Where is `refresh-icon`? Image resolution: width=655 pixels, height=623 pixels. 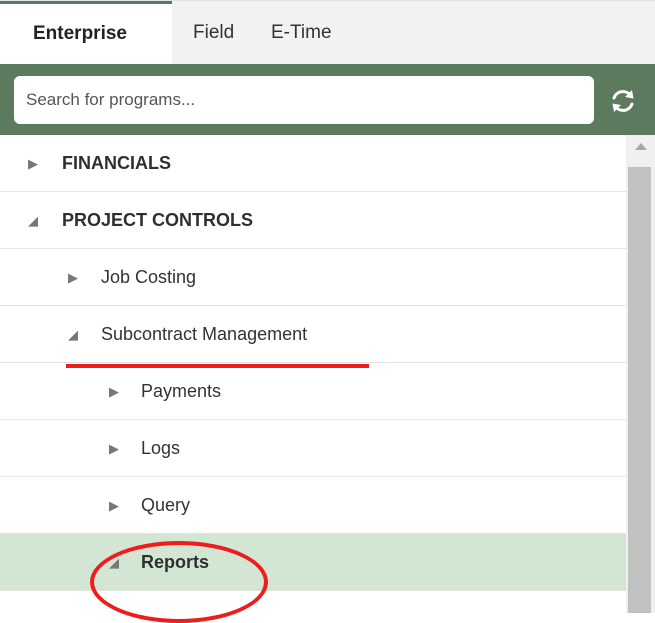
refresh-icon is located at coordinates (623, 101).